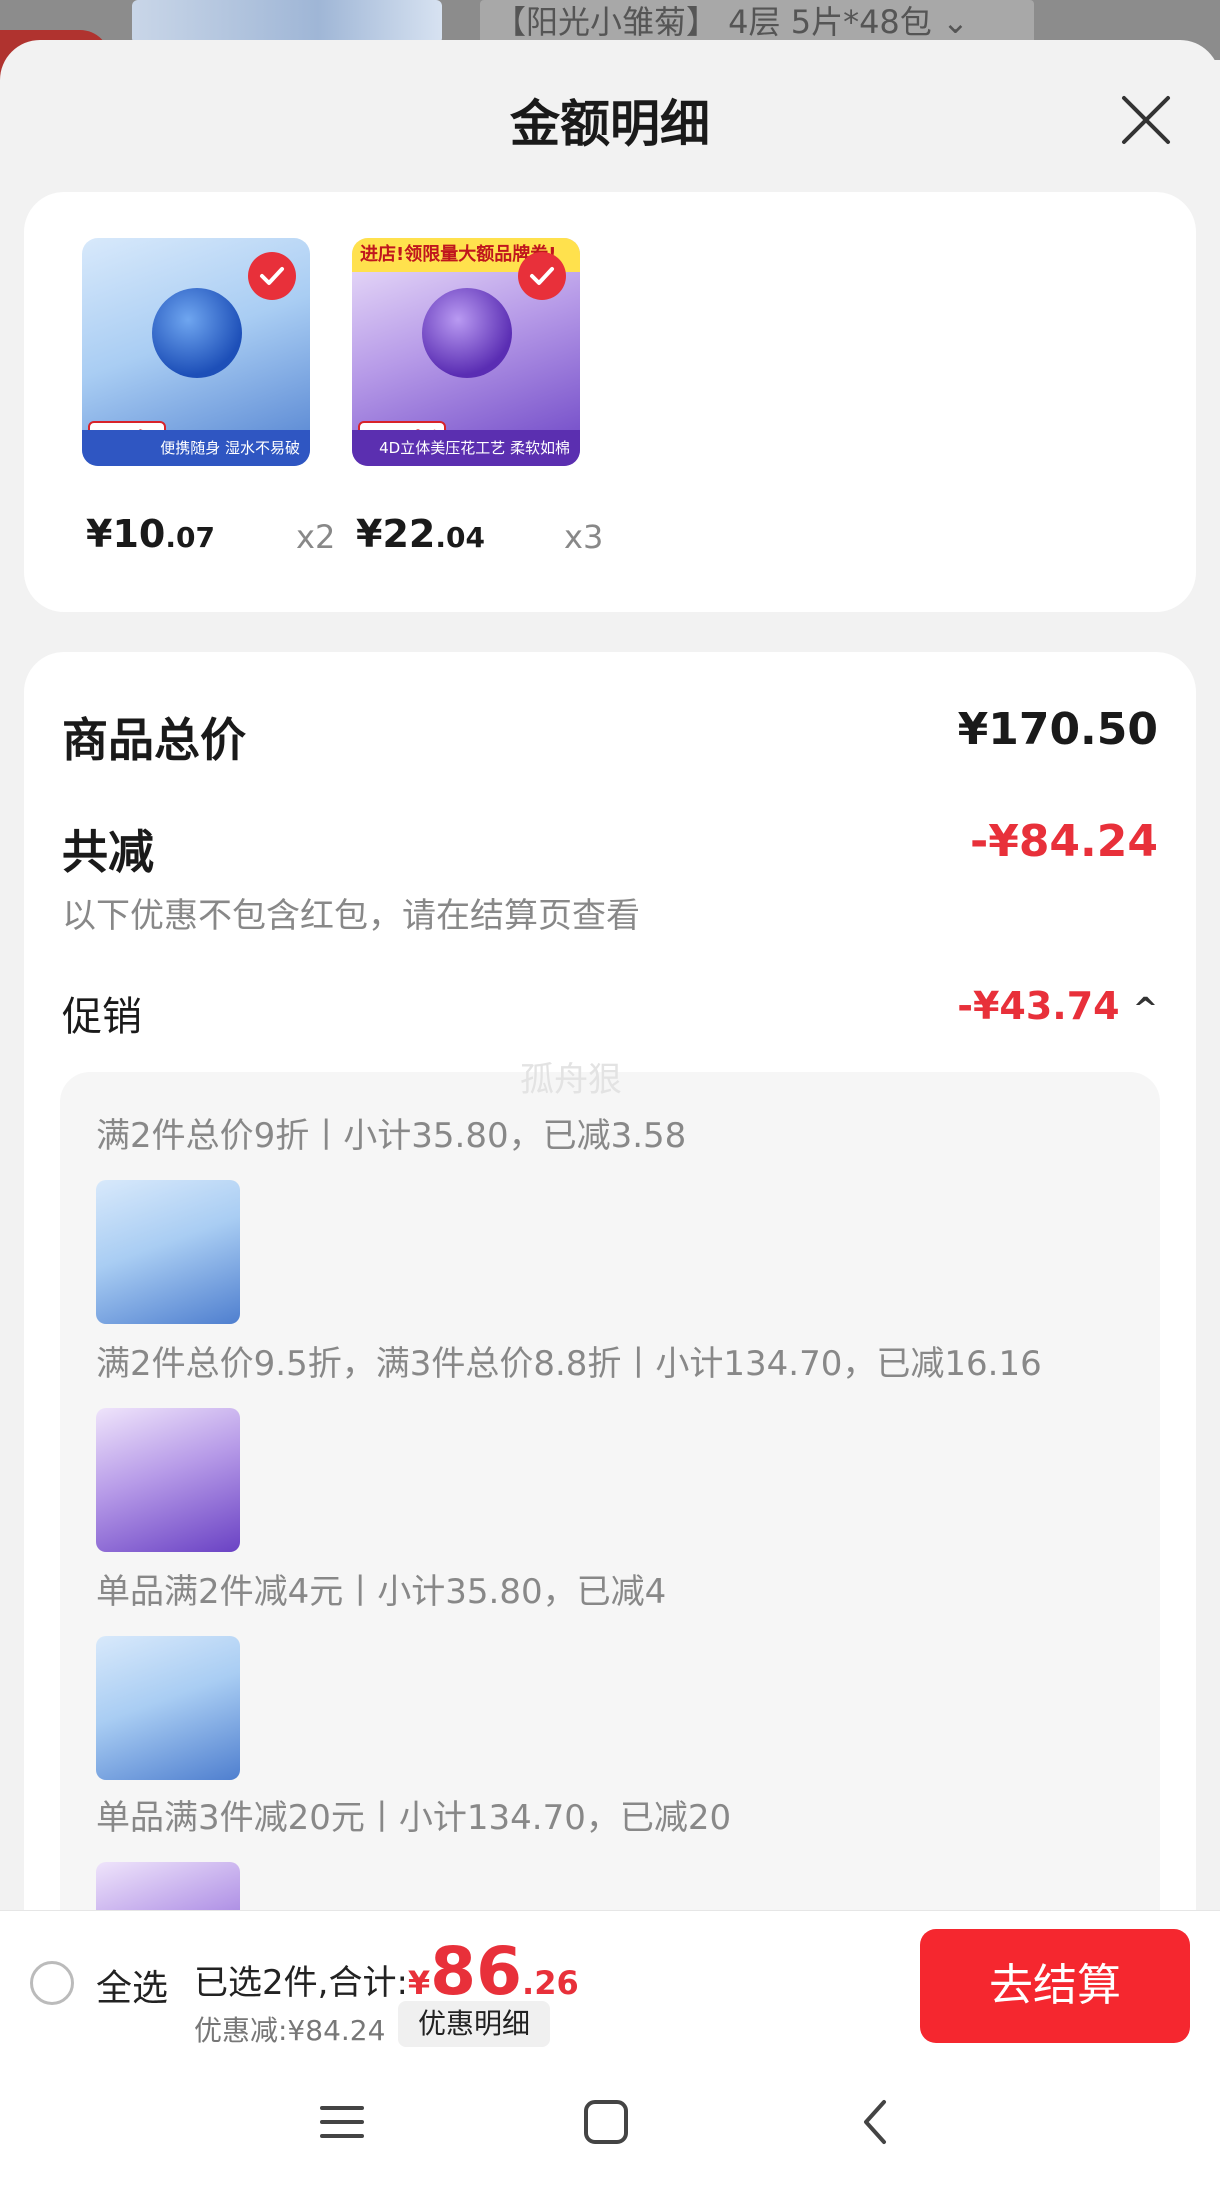  I want to click on selected-total: 已选2件,合计:¥86.26, so click(386, 1971).